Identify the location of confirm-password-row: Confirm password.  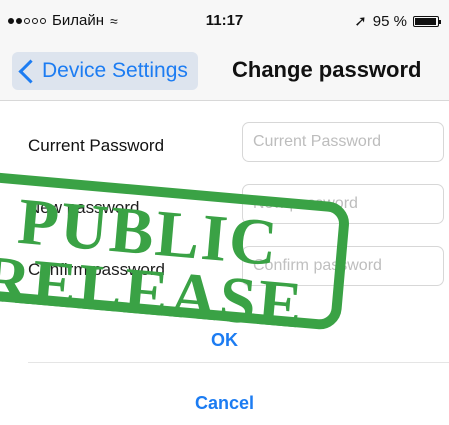
(224, 271).